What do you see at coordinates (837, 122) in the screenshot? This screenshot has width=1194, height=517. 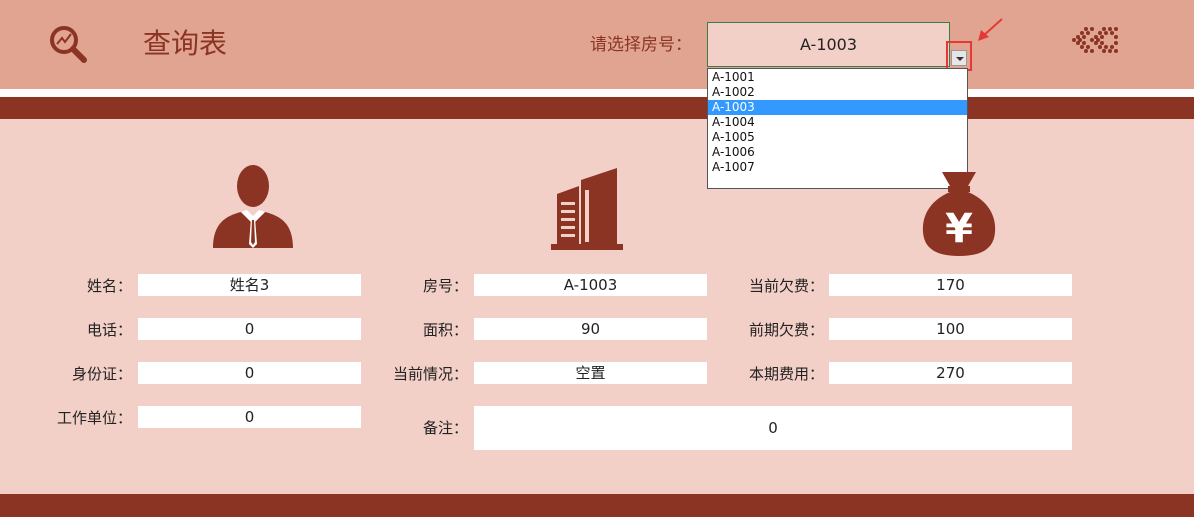 I see `dropdown-option: A-1004` at bounding box center [837, 122].